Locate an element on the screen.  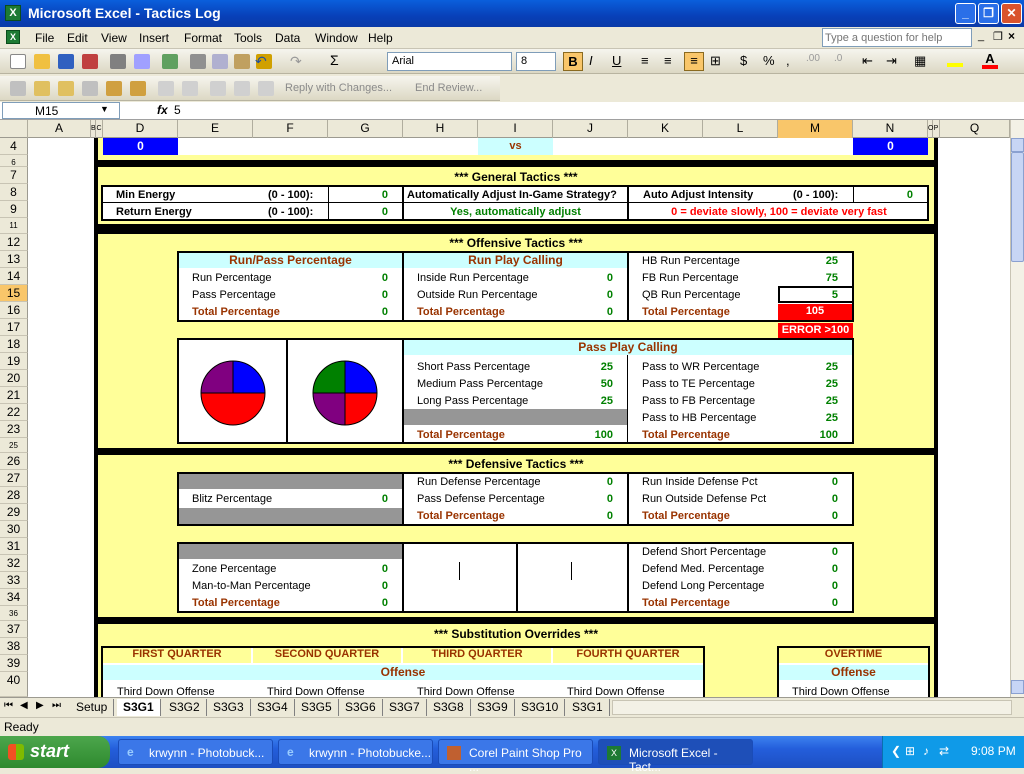
row-header: 26 is located at coordinates (14, 461).